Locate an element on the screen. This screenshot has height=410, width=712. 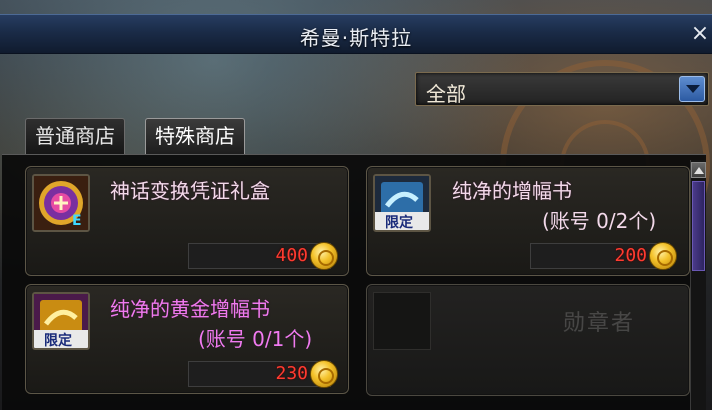
empty-item-slot: 勋章者 is located at coordinates (528, 340).